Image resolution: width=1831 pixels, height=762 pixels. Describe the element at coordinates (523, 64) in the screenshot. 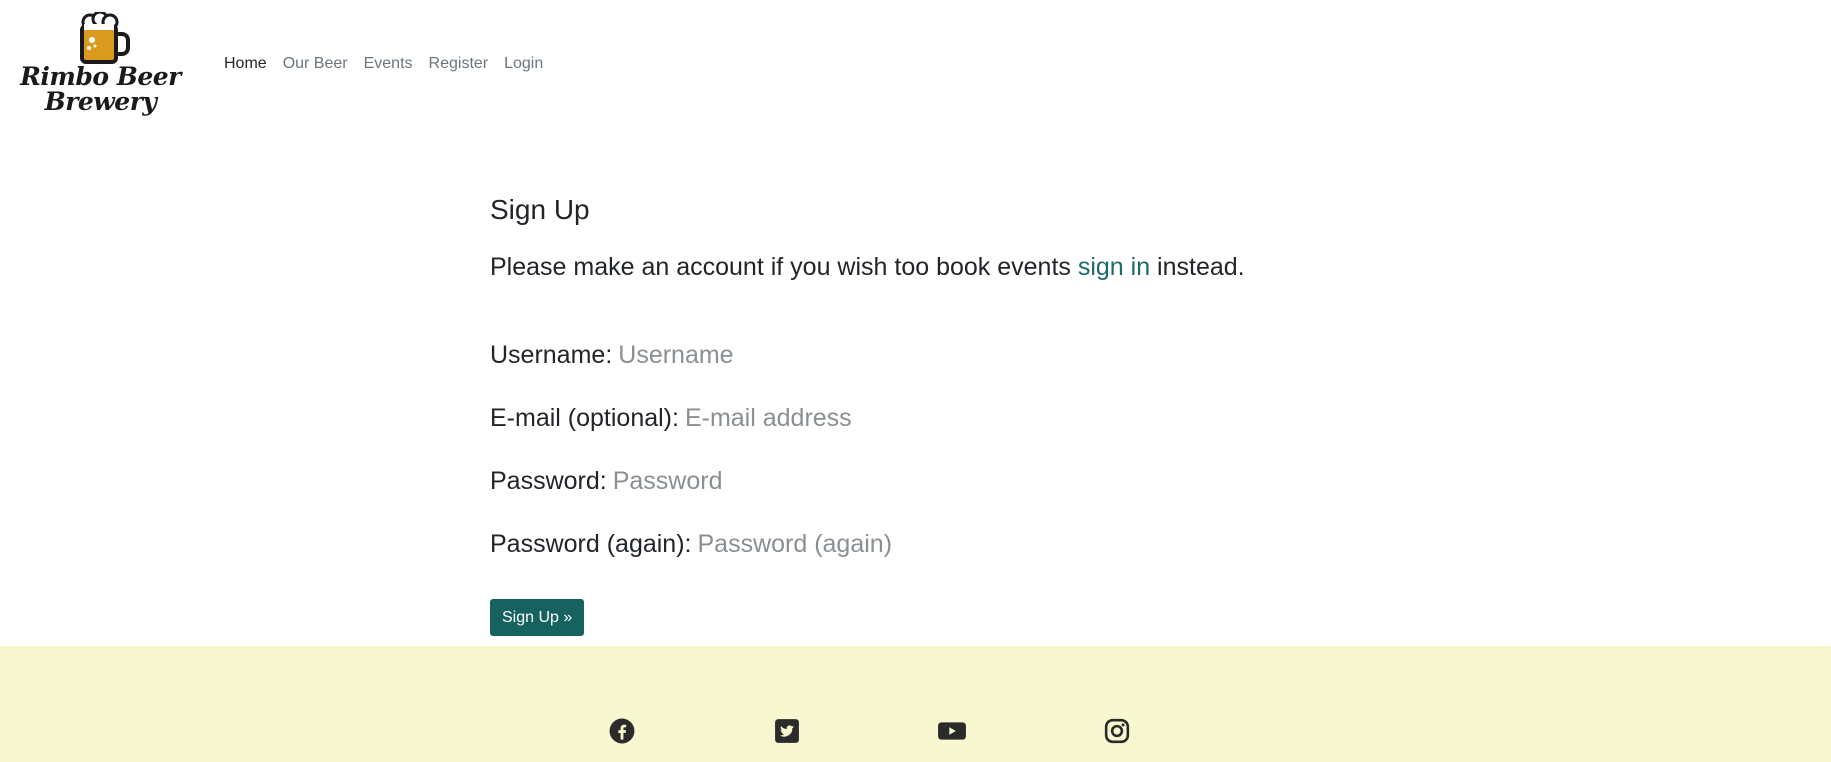

I see `nav-item-login: Login` at that location.